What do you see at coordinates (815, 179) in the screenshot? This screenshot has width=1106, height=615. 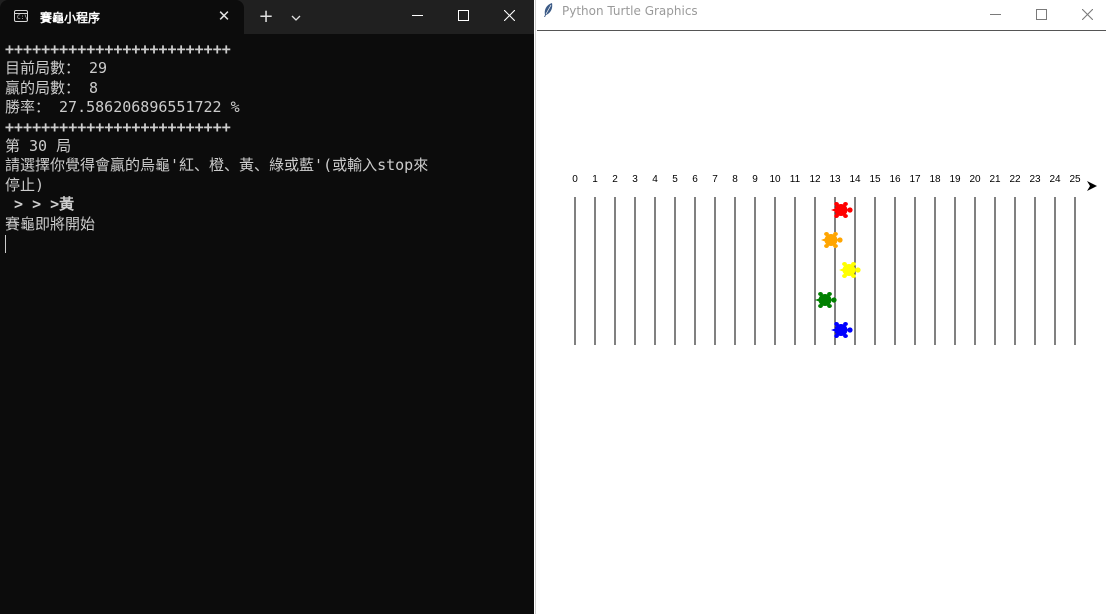 I see `tick-label: 12` at bounding box center [815, 179].